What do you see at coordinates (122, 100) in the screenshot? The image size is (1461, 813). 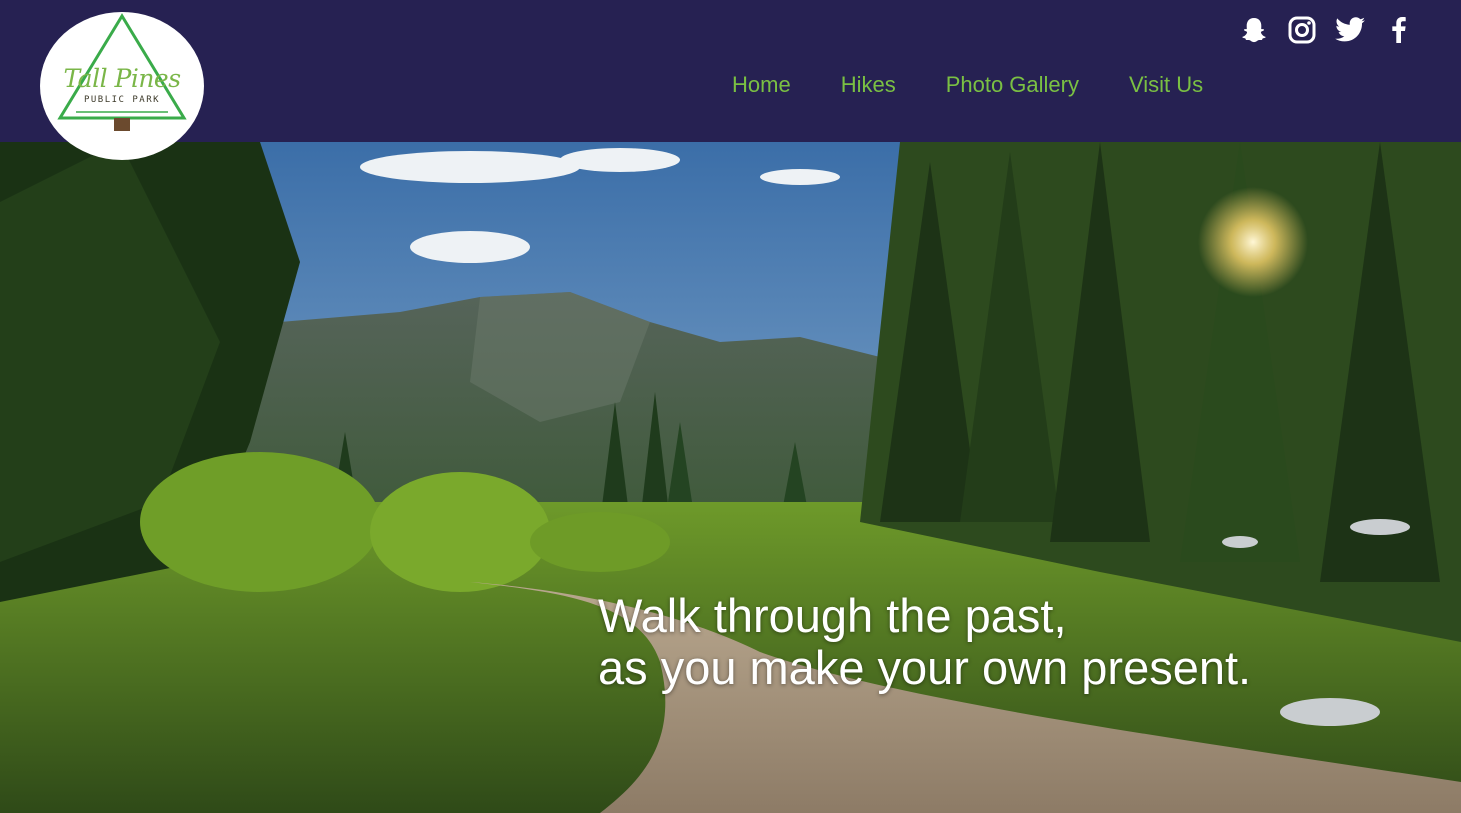 I see `logo-subtitle: PUBLIC PARK` at bounding box center [122, 100].